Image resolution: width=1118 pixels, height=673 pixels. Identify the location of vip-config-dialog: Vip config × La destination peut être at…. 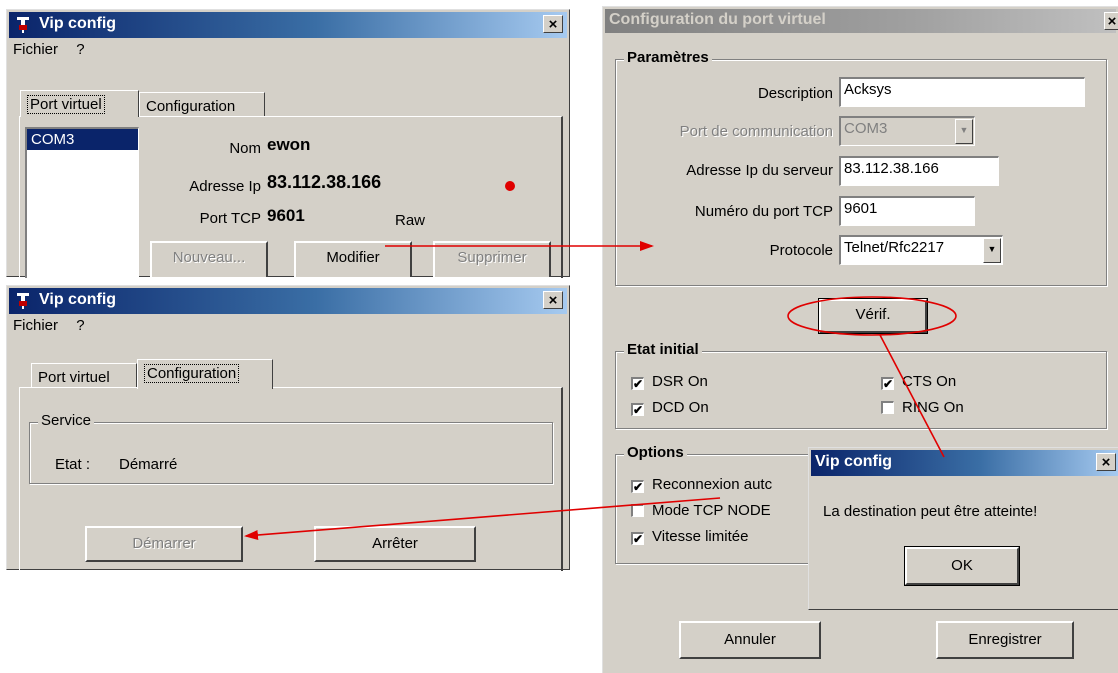
(963, 528).